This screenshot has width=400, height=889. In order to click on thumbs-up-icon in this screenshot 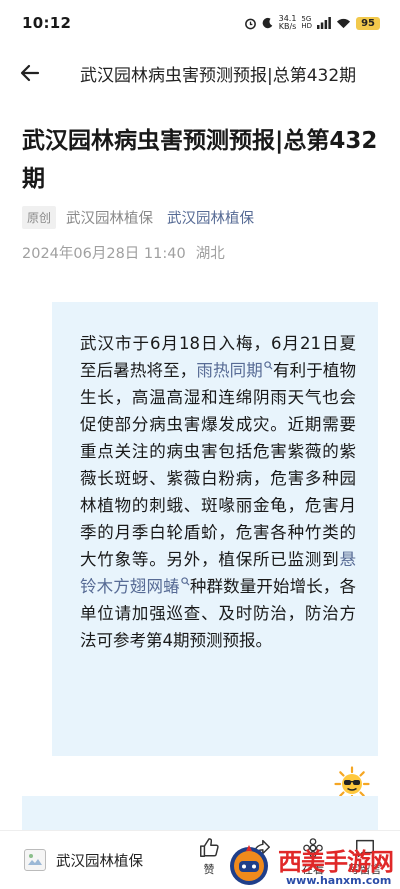, I will do `click(209, 847)`.